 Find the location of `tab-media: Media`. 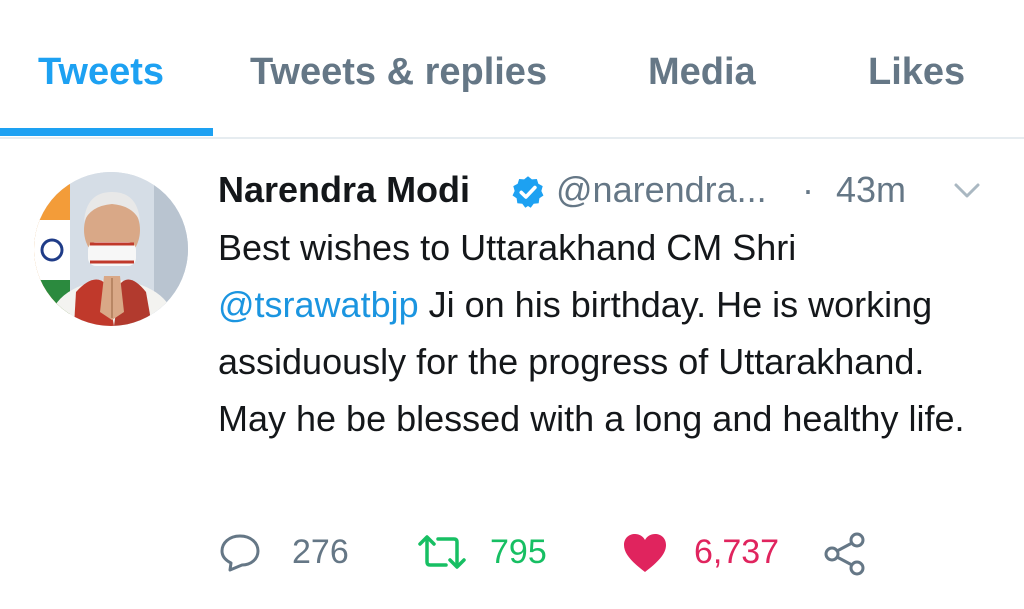

tab-media: Media is located at coordinates (702, 72).